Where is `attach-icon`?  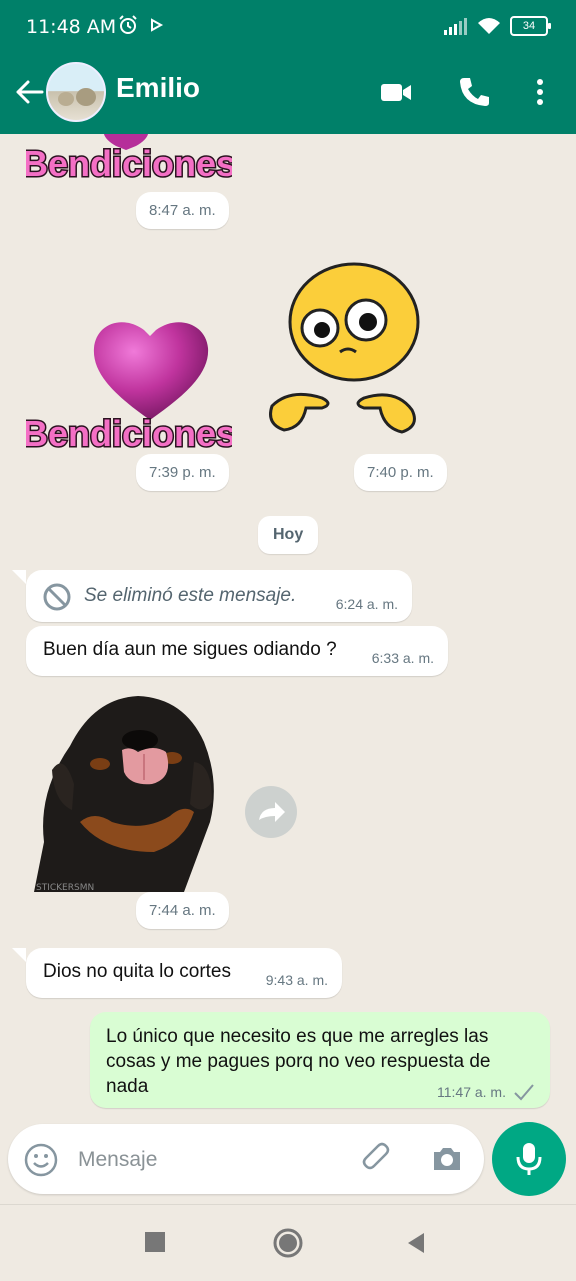 attach-icon is located at coordinates (377, 1159).